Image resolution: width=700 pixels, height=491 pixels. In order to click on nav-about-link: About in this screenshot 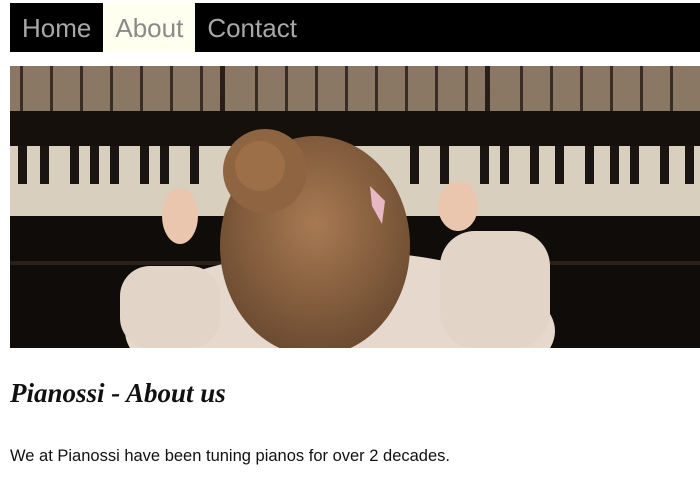, I will do `click(149, 27)`.